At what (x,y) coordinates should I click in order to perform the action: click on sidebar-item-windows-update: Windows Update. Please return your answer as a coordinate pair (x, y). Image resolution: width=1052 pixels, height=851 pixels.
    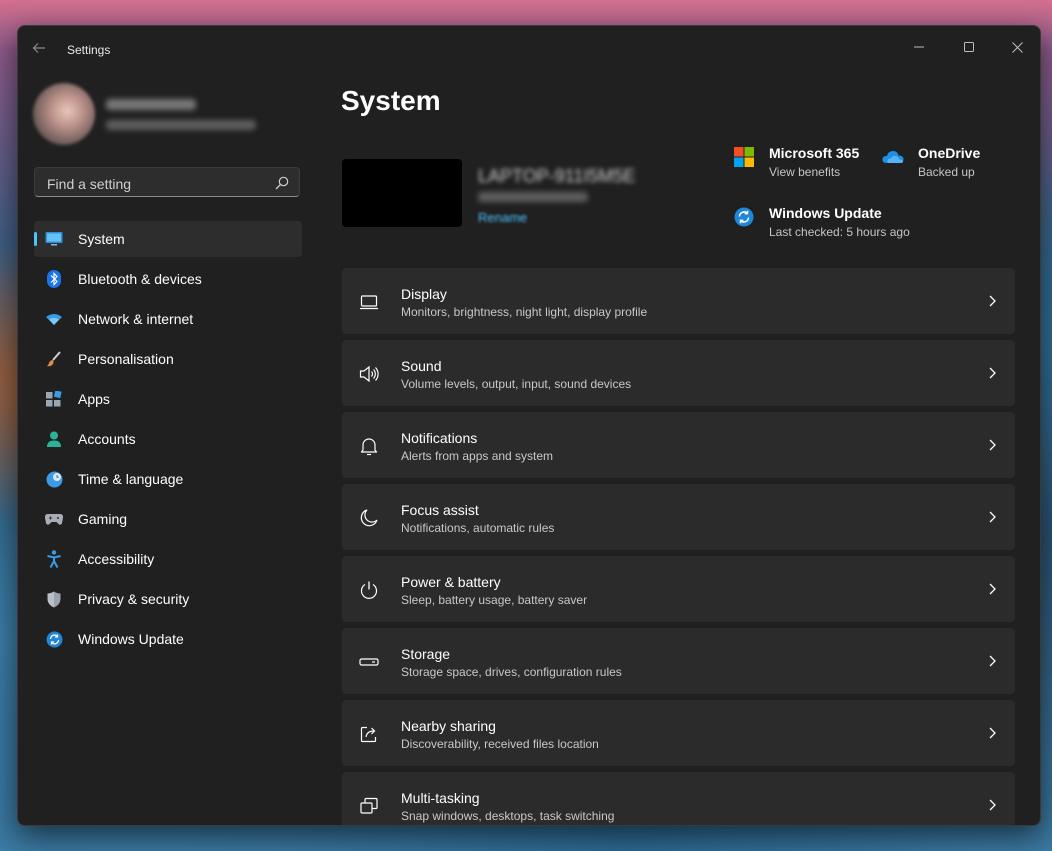
    Looking at the image, I should click on (168, 639).